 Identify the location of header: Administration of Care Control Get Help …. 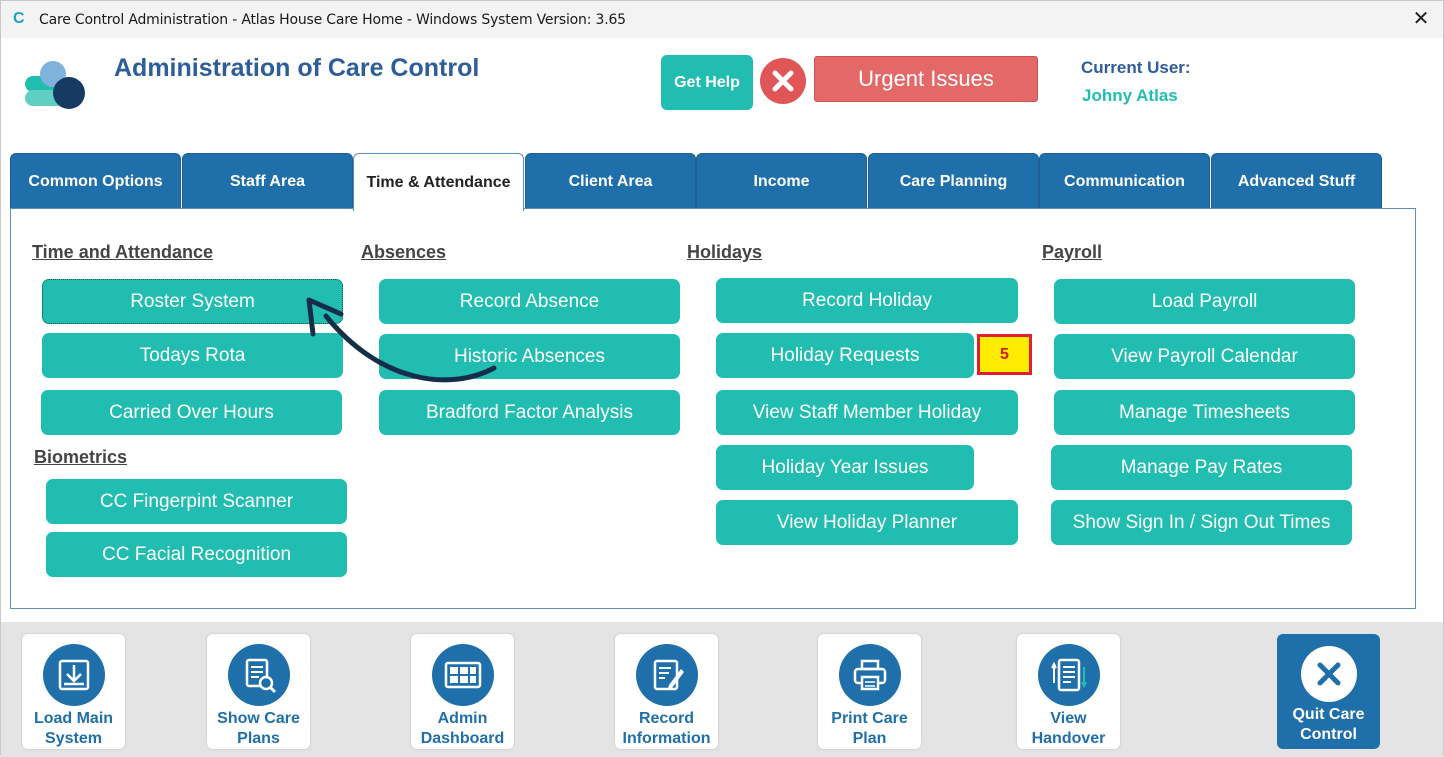
(722, 92).